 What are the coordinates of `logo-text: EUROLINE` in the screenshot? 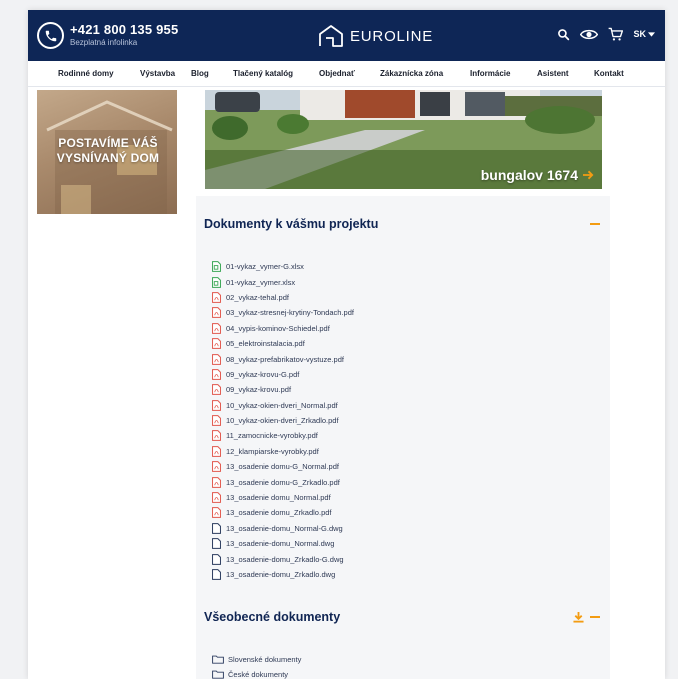 It's located at (392, 36).